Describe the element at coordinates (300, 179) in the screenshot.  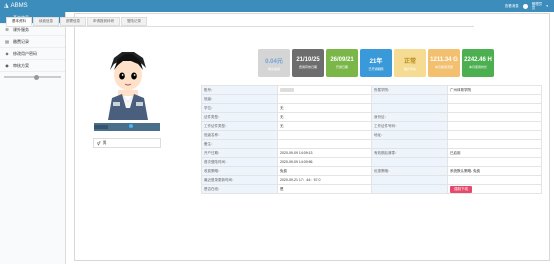
I see `field-value-text: 2020-09-21 17：44：57.0` at that location.